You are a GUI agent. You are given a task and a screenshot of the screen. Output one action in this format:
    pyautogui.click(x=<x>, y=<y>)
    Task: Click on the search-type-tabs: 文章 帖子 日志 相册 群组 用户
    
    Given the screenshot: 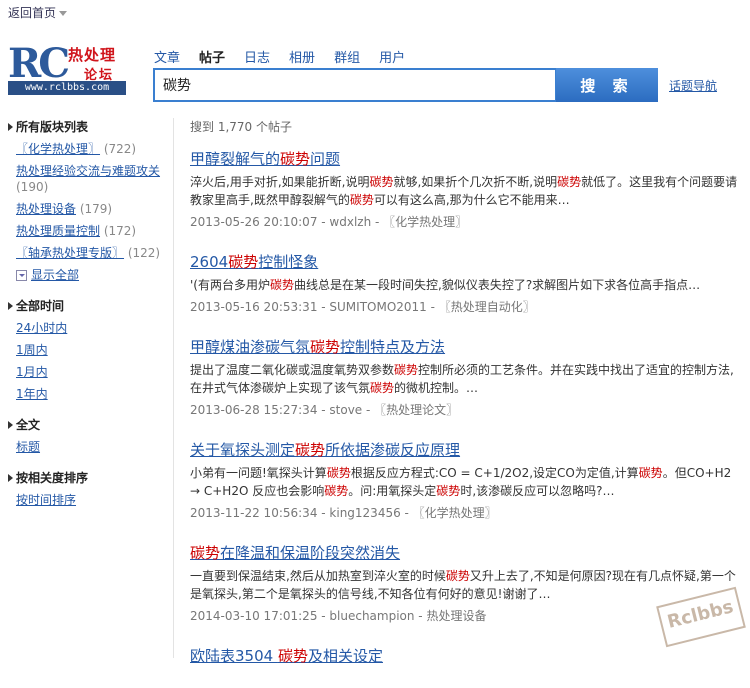 What is the action you would take?
    pyautogui.click(x=289, y=56)
    